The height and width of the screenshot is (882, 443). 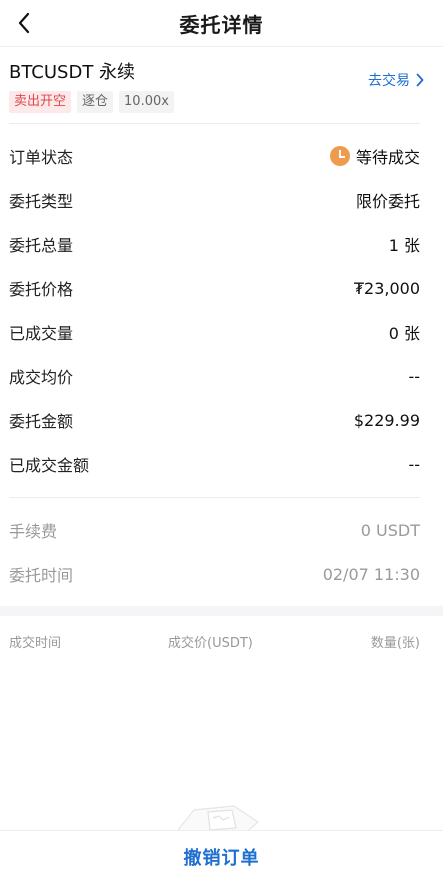 I want to click on detail-label: 委托类型, so click(x=41, y=201).